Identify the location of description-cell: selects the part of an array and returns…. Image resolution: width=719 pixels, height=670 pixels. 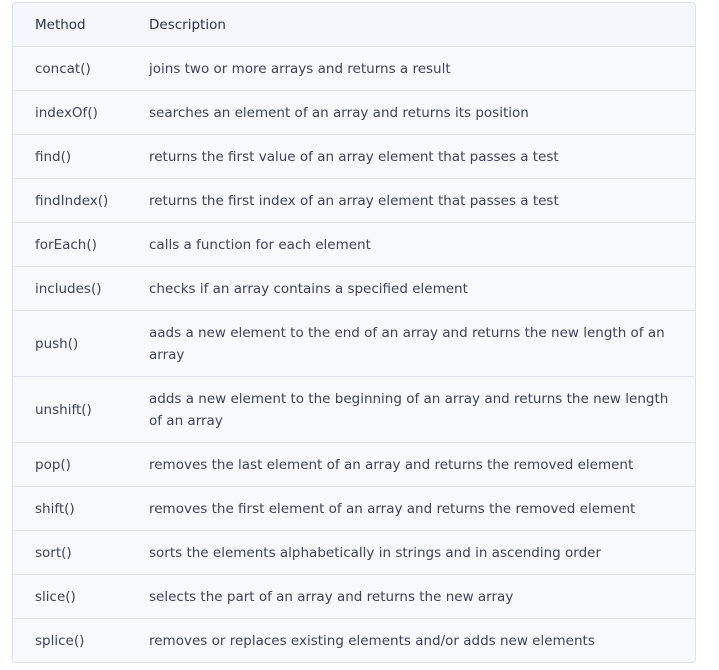
(422, 596).